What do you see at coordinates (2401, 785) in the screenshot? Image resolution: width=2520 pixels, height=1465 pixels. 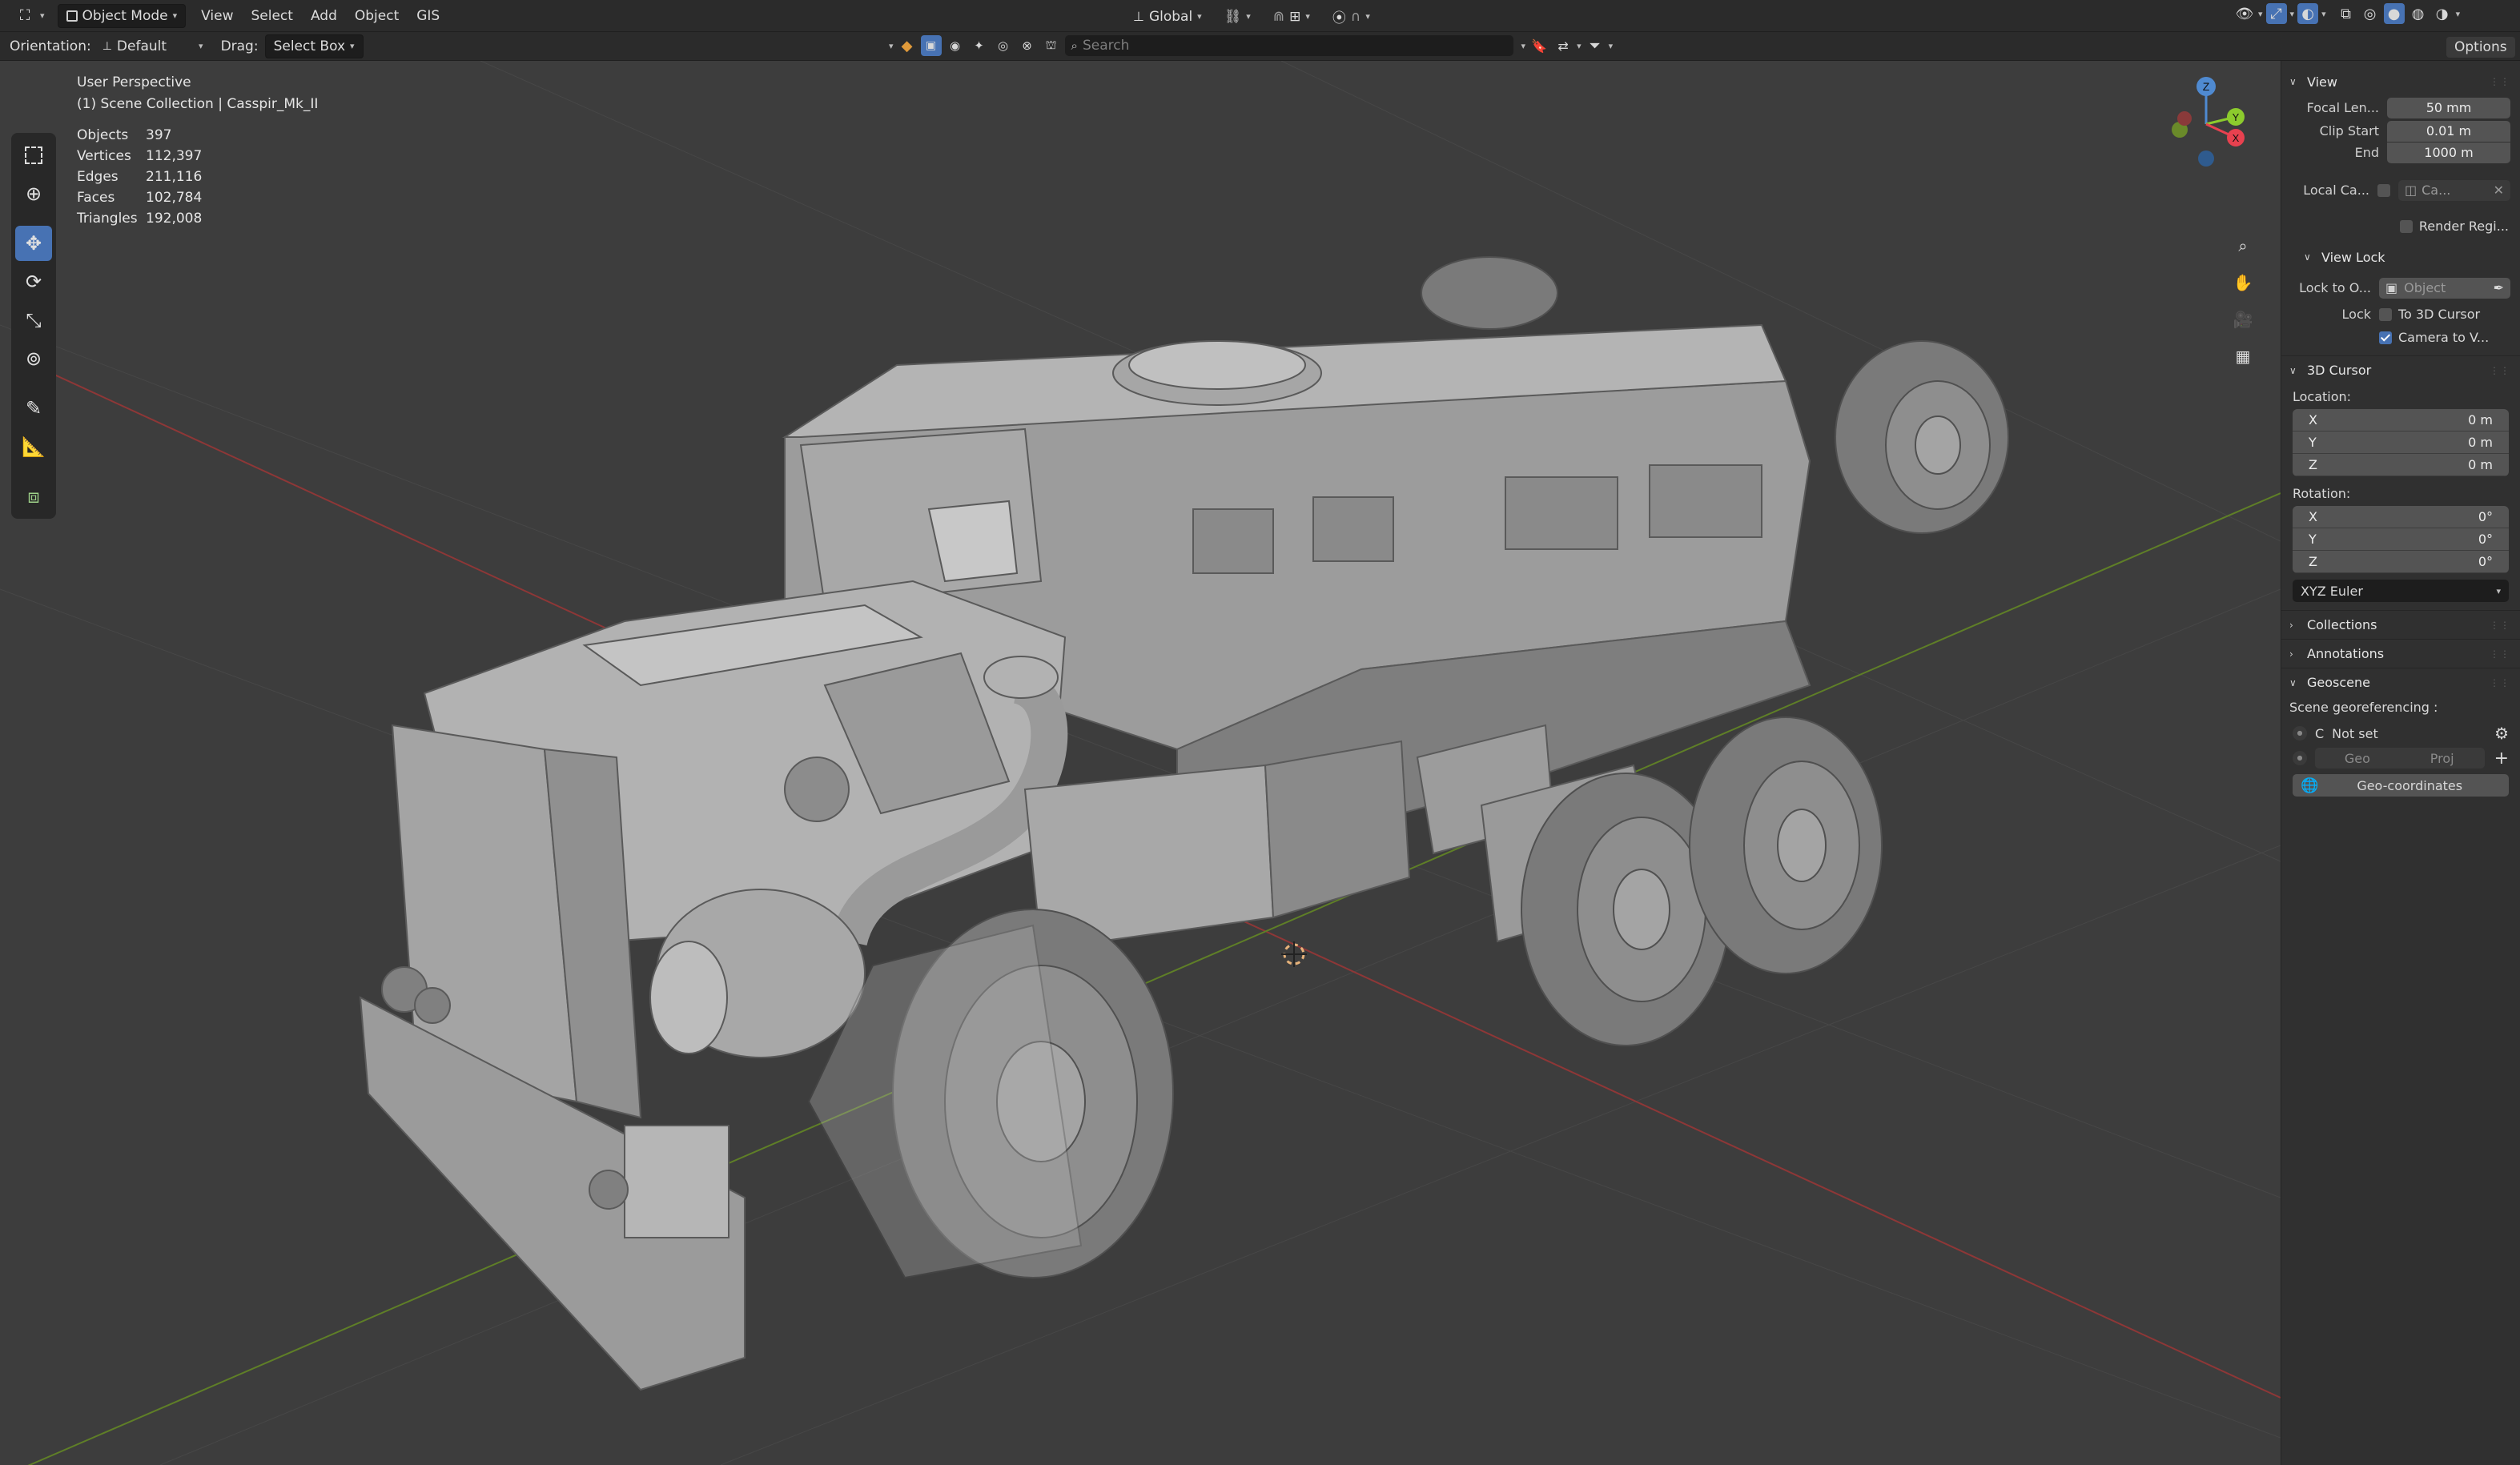 I see `geo-coordinates-button: 🌐 Geo-coordinates` at bounding box center [2401, 785].